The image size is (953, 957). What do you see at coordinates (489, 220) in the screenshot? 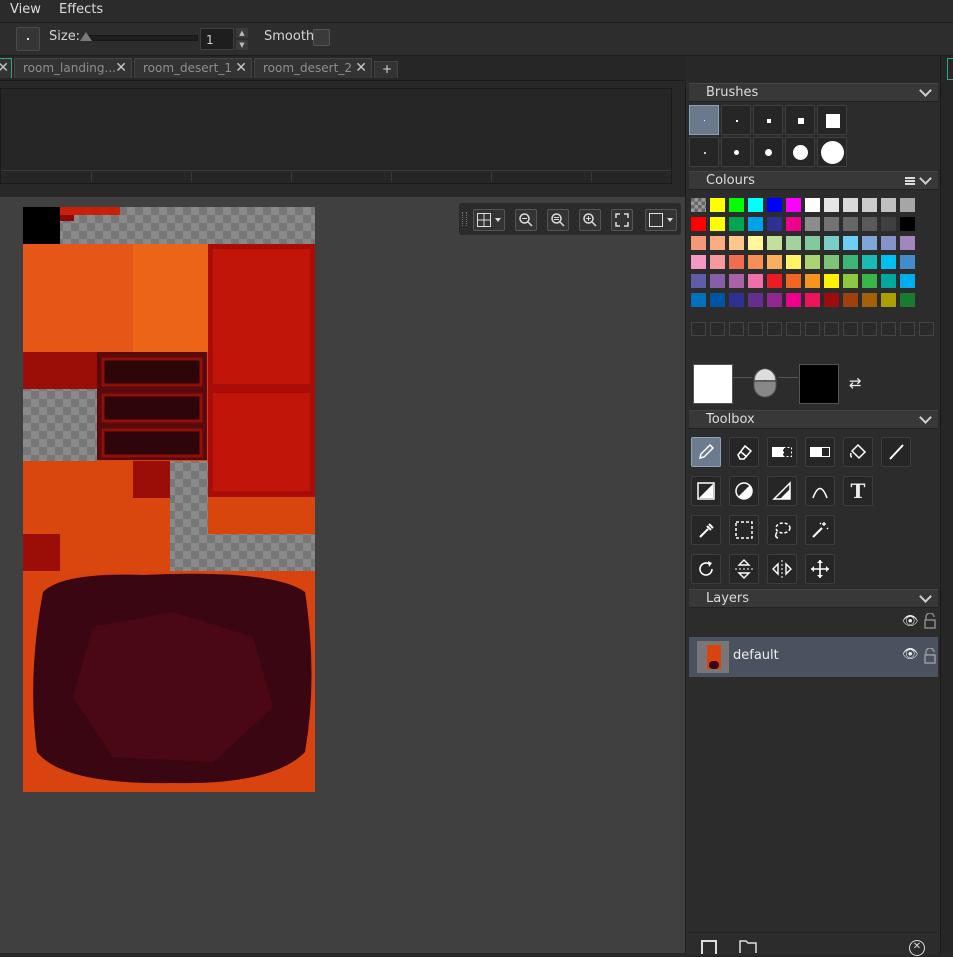
I see `grid-toggle-button` at bounding box center [489, 220].